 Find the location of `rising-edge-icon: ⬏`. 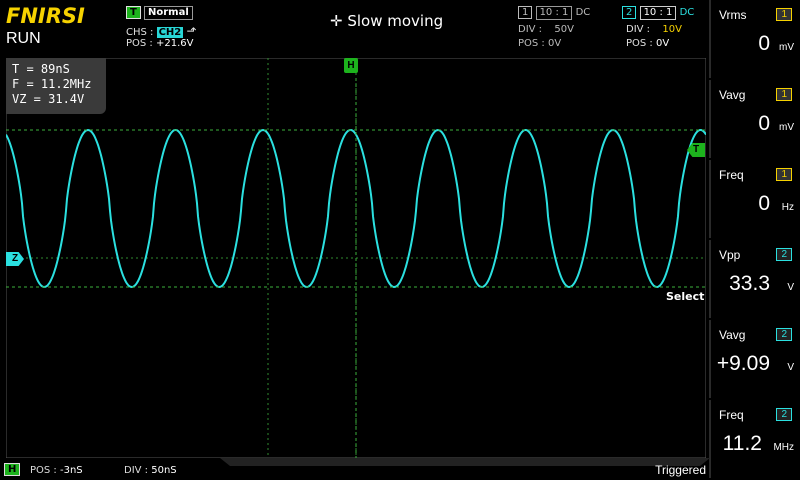

rising-edge-icon: ⬏ is located at coordinates (191, 31).